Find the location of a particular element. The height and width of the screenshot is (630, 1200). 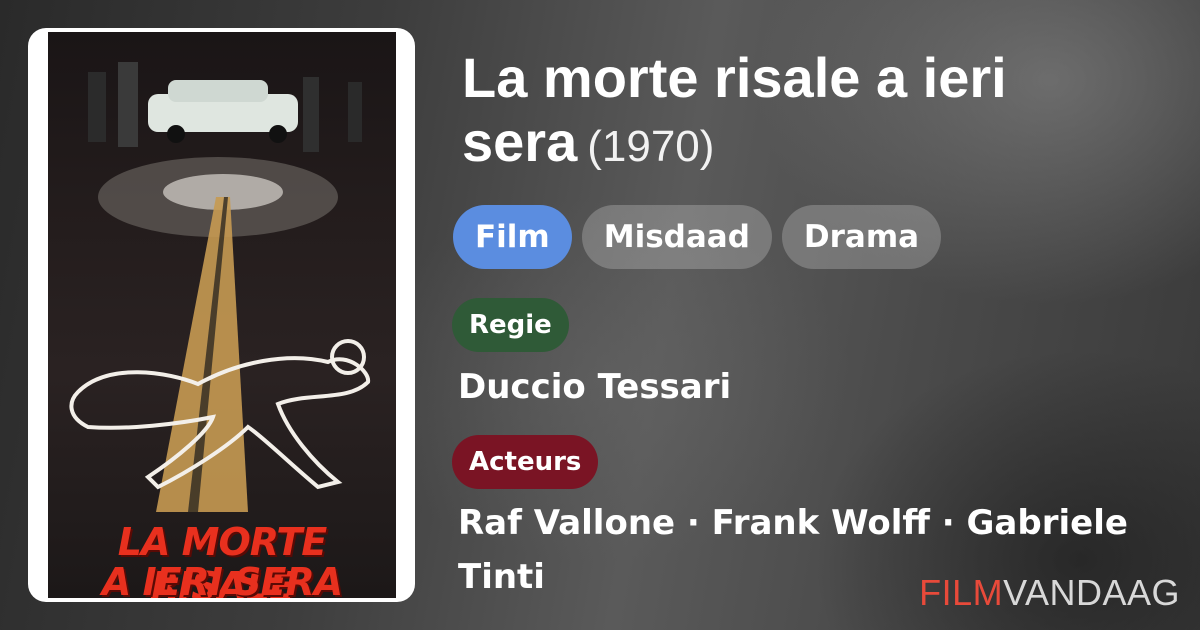

logo-vandaag-text: VANDAAG is located at coordinates (1091, 592).